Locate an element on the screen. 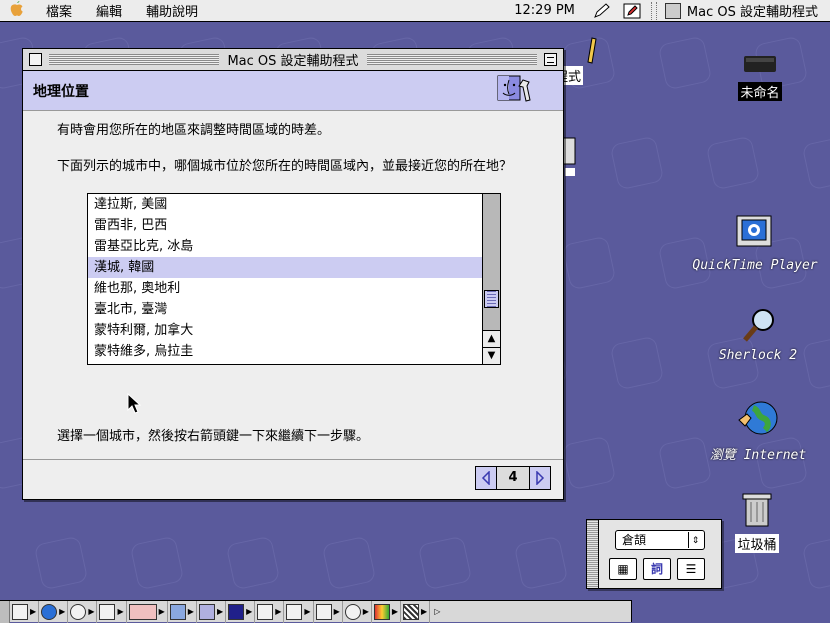 This screenshot has height=623, width=830. menu-help: 輔助說明 is located at coordinates (172, 10).